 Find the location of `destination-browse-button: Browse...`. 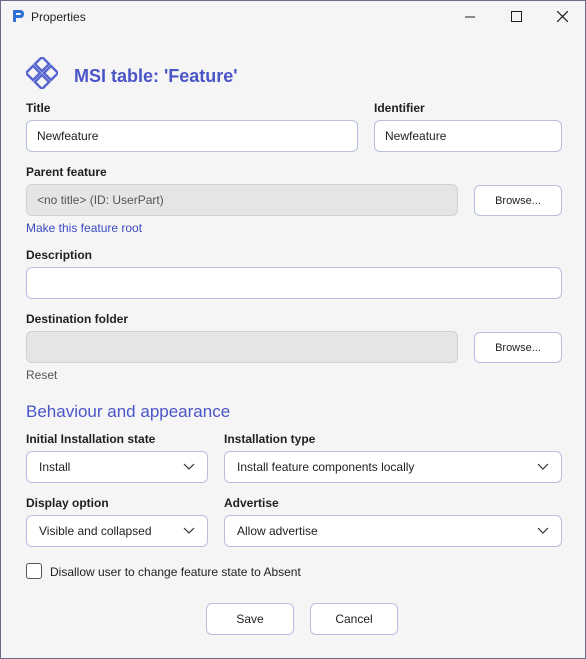

destination-browse-button: Browse... is located at coordinates (518, 347).